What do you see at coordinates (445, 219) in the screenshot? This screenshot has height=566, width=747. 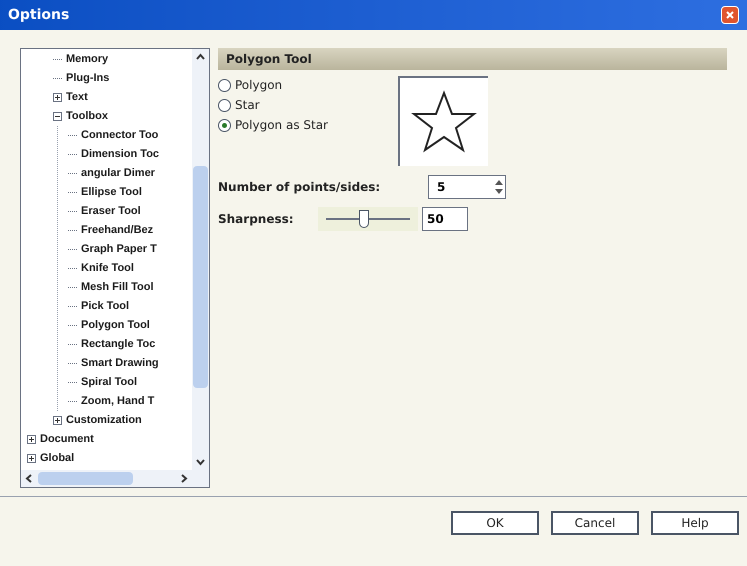 I see `sharpness-field: 50` at bounding box center [445, 219].